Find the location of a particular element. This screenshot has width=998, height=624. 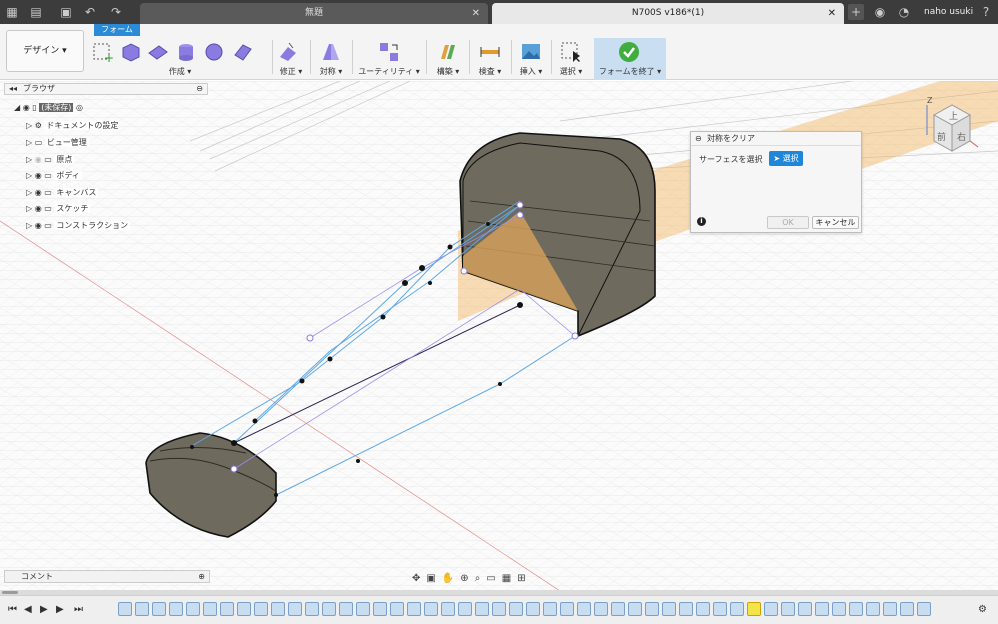

tab-untitled: 無題 ✕ is located at coordinates (314, 13).